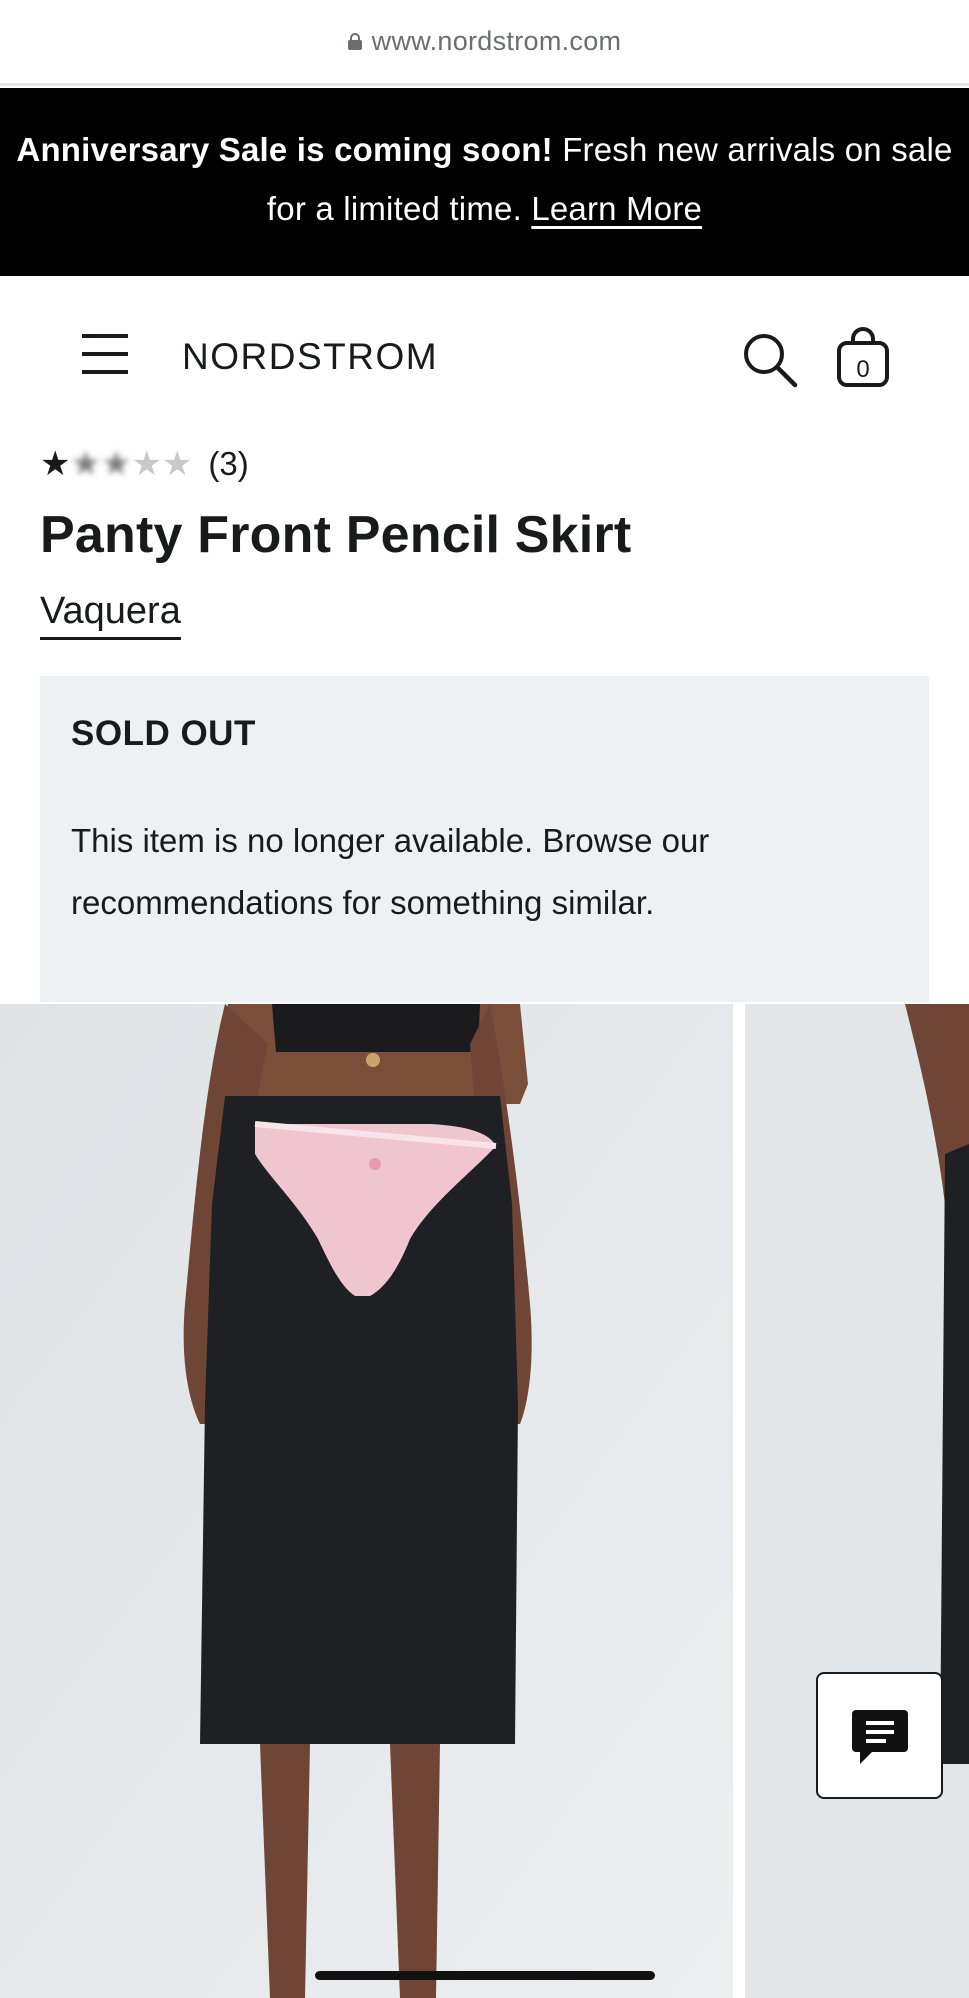  I want to click on star-rating: ★ ★ ★ ★ ★ (3), so click(144, 464).